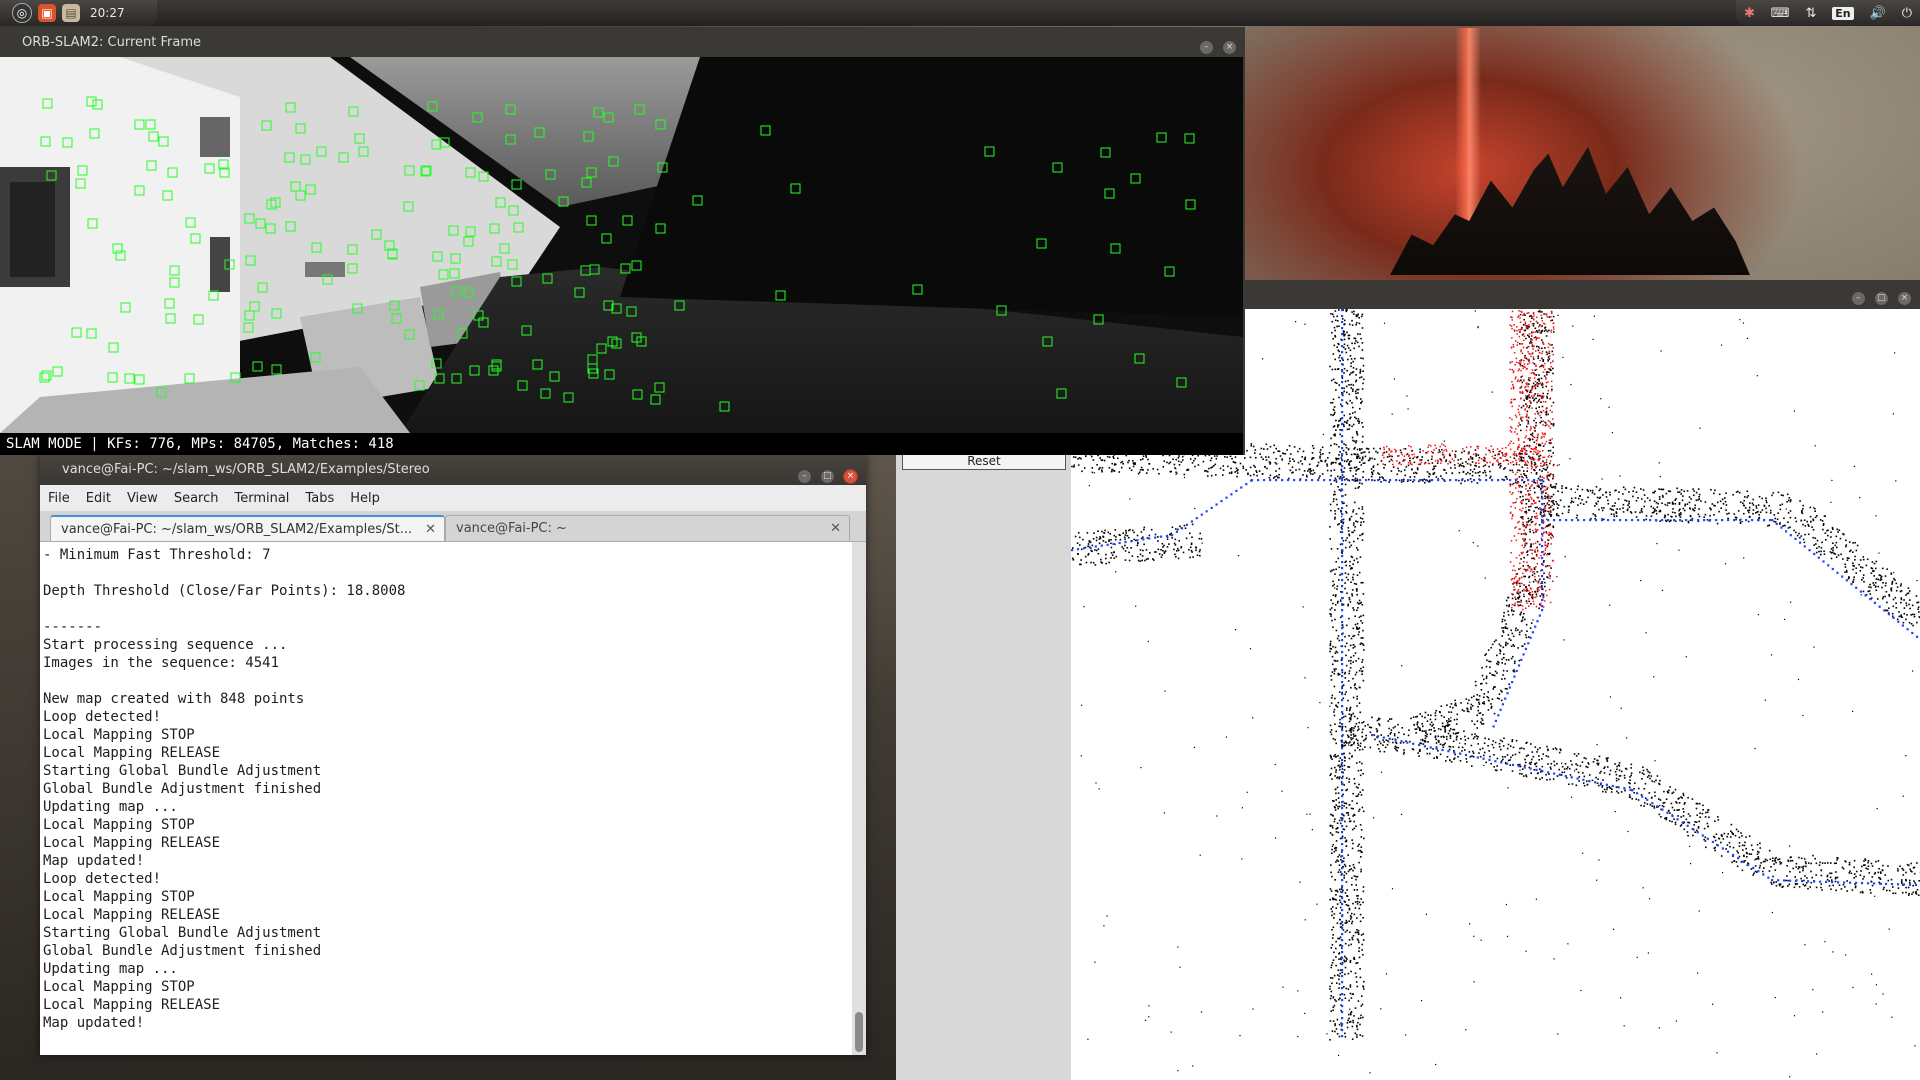 The image size is (1920, 1080). I want to click on maximize-button: □, so click(1881, 298).